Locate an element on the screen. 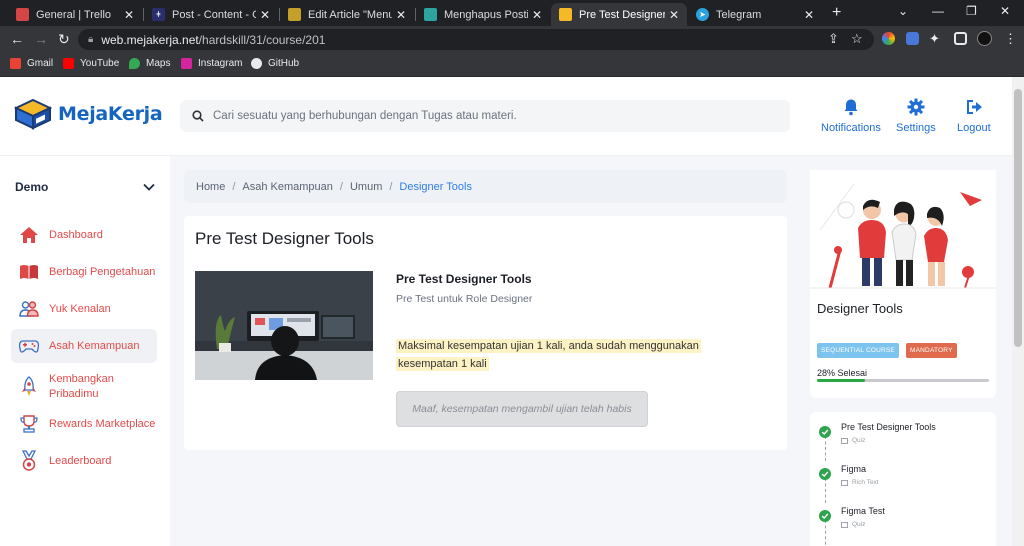 This screenshot has height=546, width=1024. new-tab-button: + is located at coordinates (836, 13).